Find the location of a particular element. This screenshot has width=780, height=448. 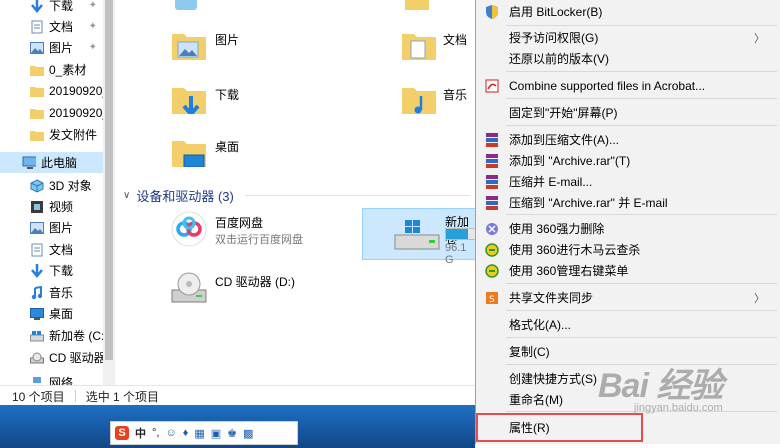

sidebar-item-this-pc: 此电脑 is located at coordinates (57, 162).